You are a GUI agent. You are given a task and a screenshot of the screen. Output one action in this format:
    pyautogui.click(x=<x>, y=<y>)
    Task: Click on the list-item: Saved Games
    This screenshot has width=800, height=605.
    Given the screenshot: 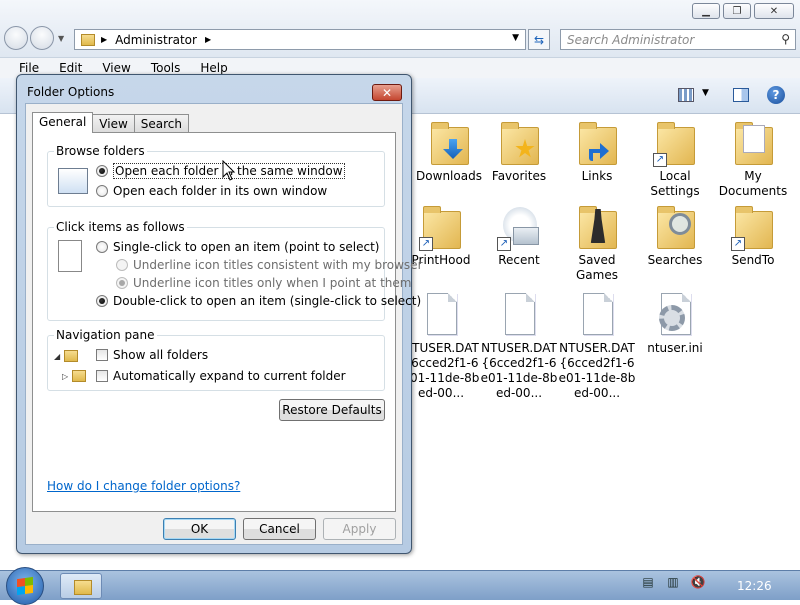 What is the action you would take?
    pyautogui.click(x=597, y=243)
    